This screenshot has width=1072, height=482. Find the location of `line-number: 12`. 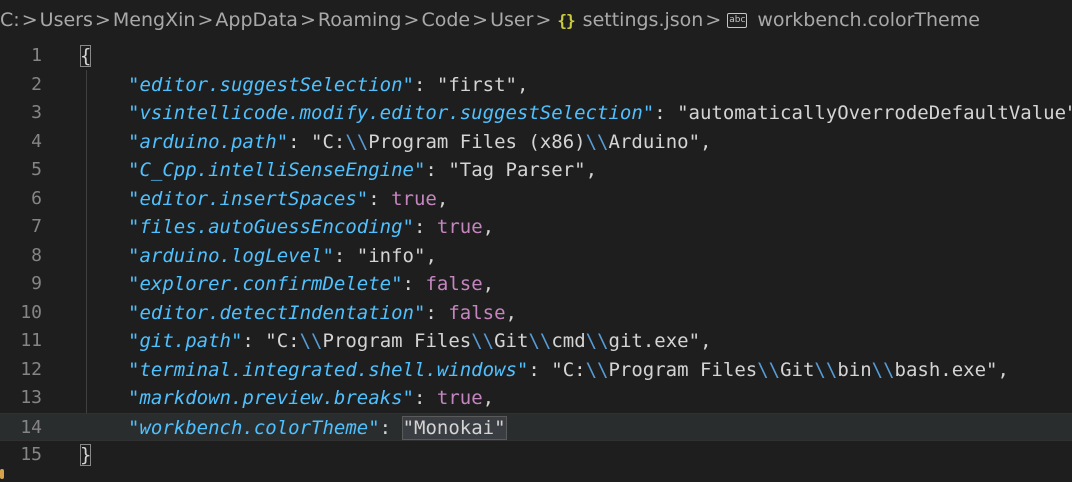

line-number: 12 is located at coordinates (31, 369).